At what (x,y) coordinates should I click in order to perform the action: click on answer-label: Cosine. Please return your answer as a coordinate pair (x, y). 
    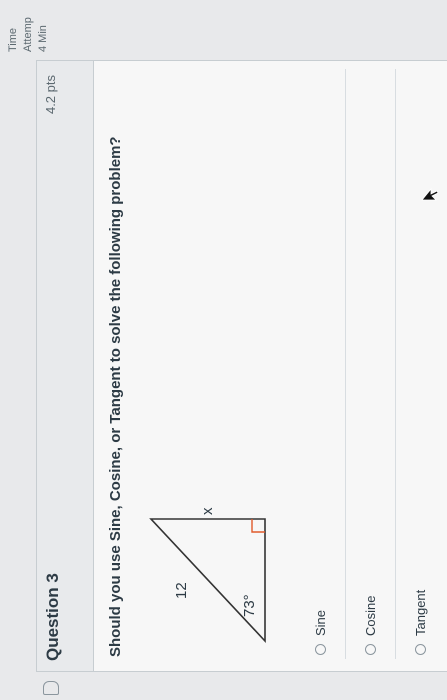
    Looking at the image, I should click on (370, 616).